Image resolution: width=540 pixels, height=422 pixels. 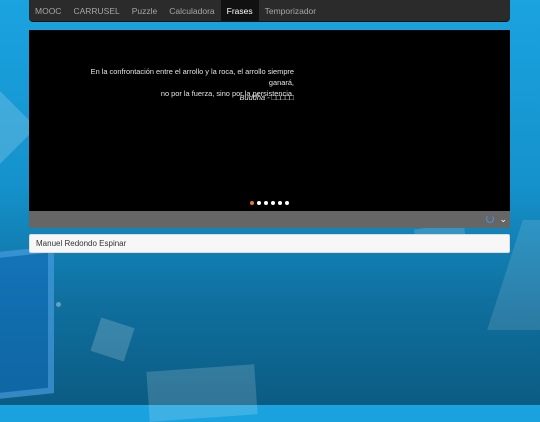 I want to click on spinner-icon, so click(x=490, y=219).